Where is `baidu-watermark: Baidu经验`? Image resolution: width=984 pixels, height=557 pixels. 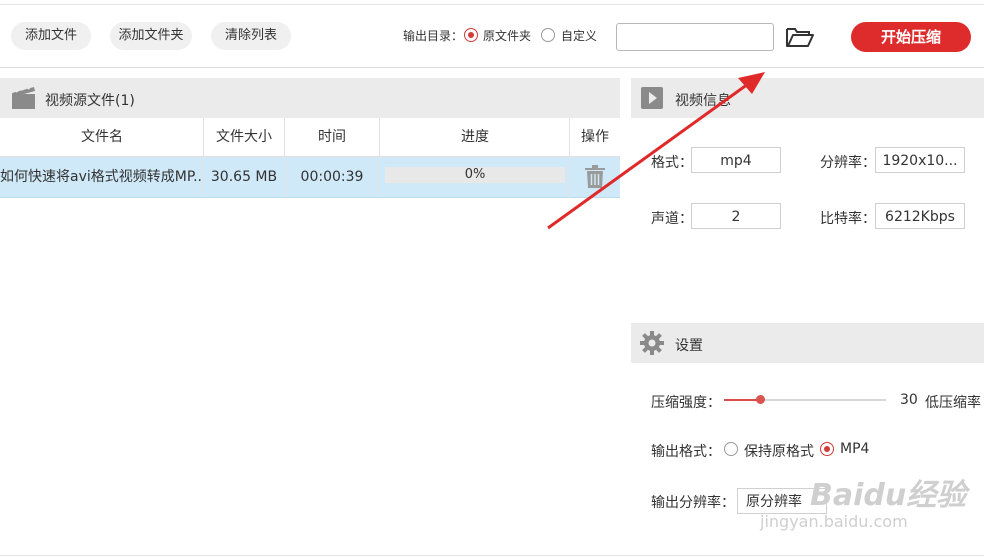
baidu-watermark: Baidu经验 is located at coordinates (888, 495).